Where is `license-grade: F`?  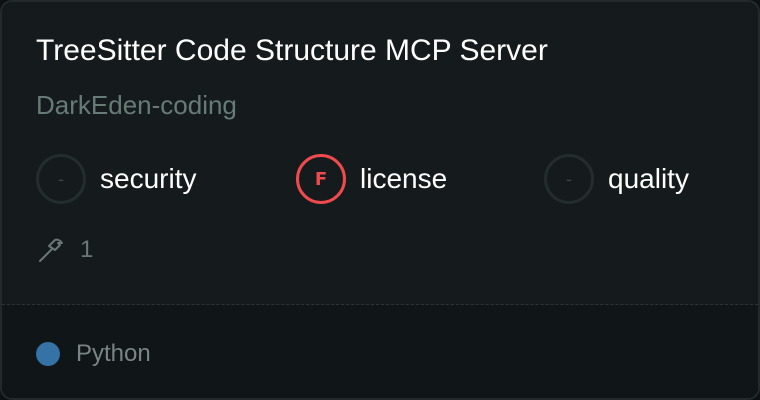
license-grade: F is located at coordinates (321, 179).